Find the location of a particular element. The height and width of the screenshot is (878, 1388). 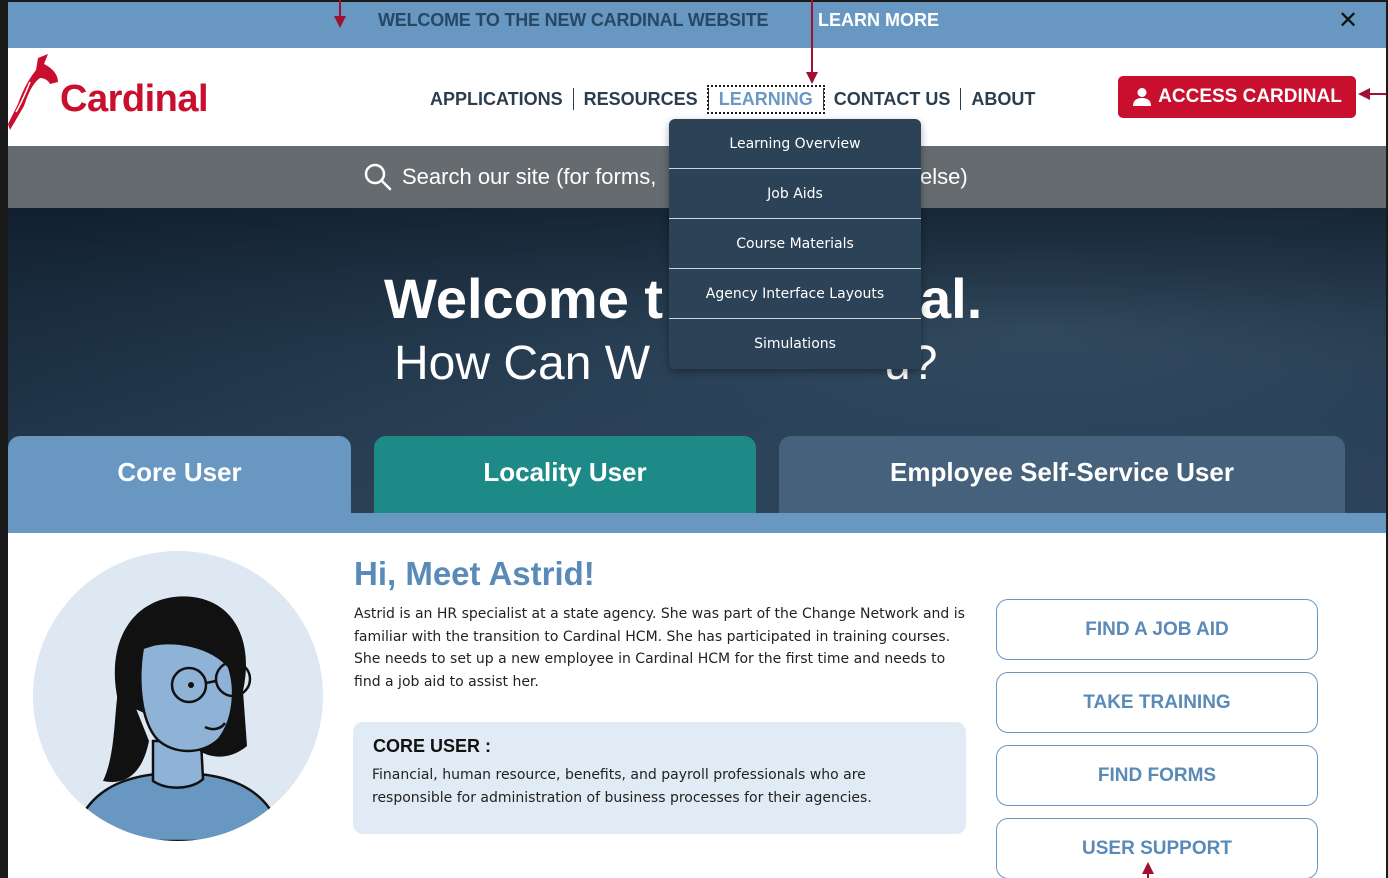

tab-employee-self-service-user: Employee Self-Service User is located at coordinates (1062, 474).